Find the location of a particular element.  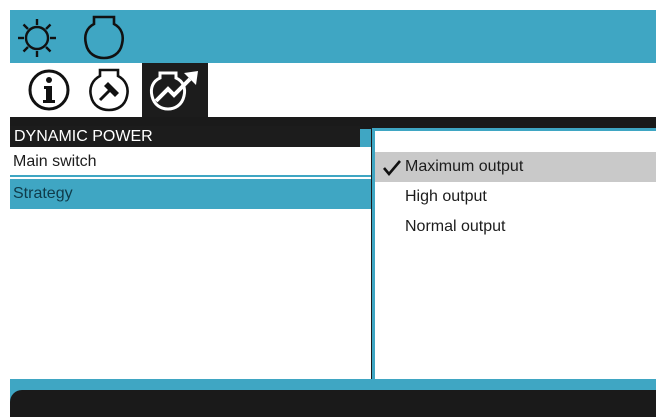

info-icon is located at coordinates (49, 90).